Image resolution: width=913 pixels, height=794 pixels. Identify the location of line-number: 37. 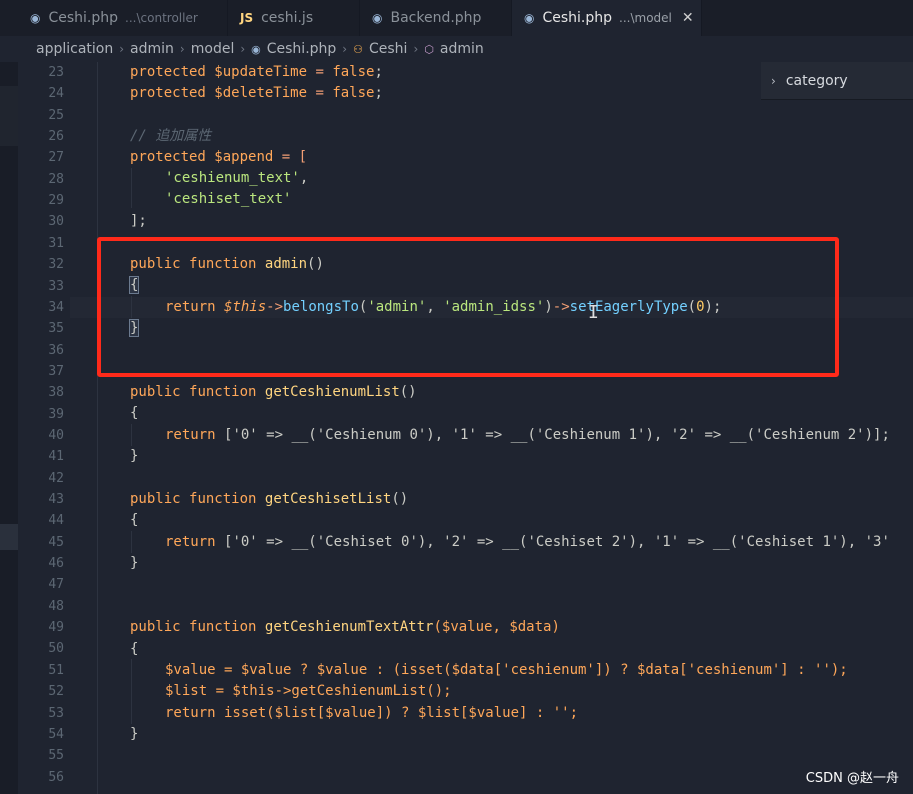
(56, 371).